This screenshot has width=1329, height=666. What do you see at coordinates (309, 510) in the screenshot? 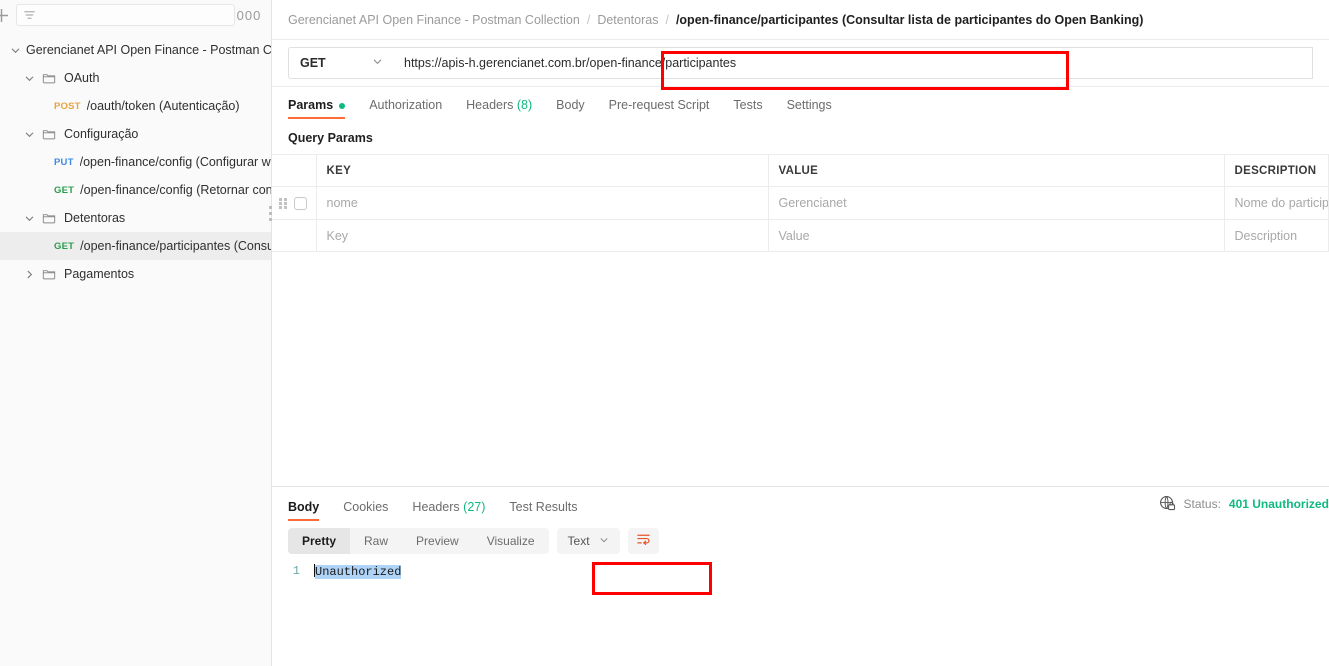
I see `response-tab-body: Body` at bounding box center [309, 510].